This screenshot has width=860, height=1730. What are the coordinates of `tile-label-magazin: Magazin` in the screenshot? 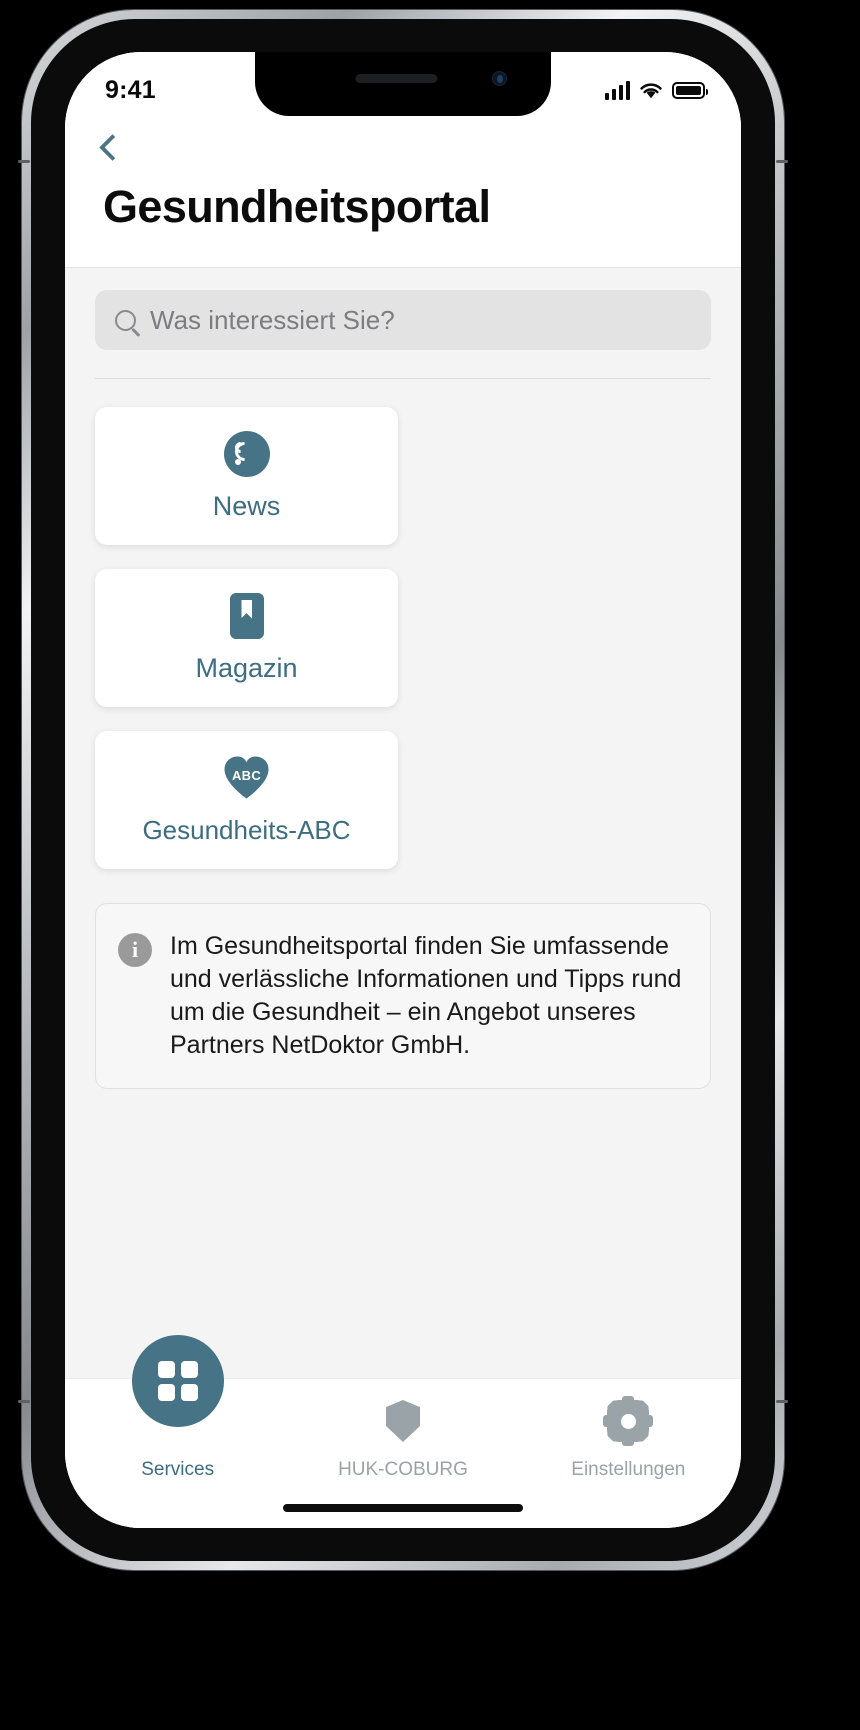 It's located at (246, 667).